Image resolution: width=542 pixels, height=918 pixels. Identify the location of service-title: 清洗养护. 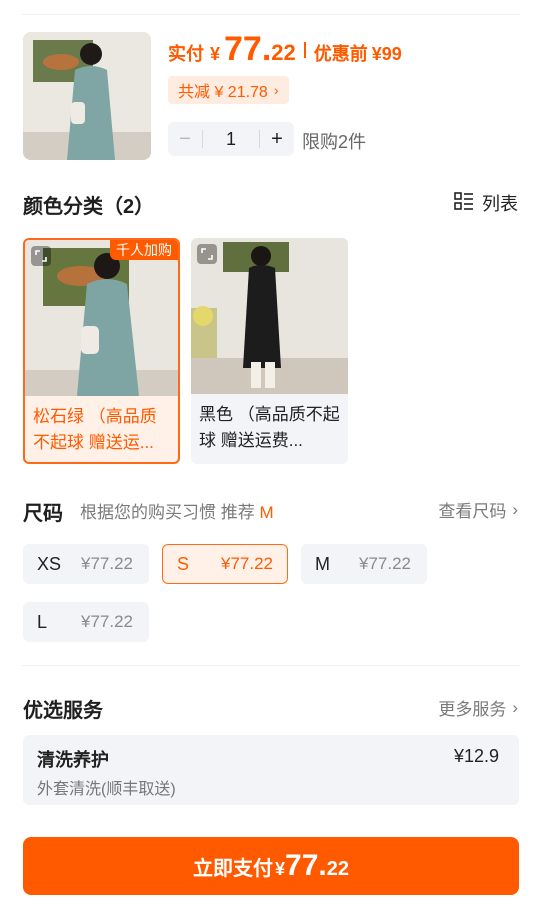
(73, 760).